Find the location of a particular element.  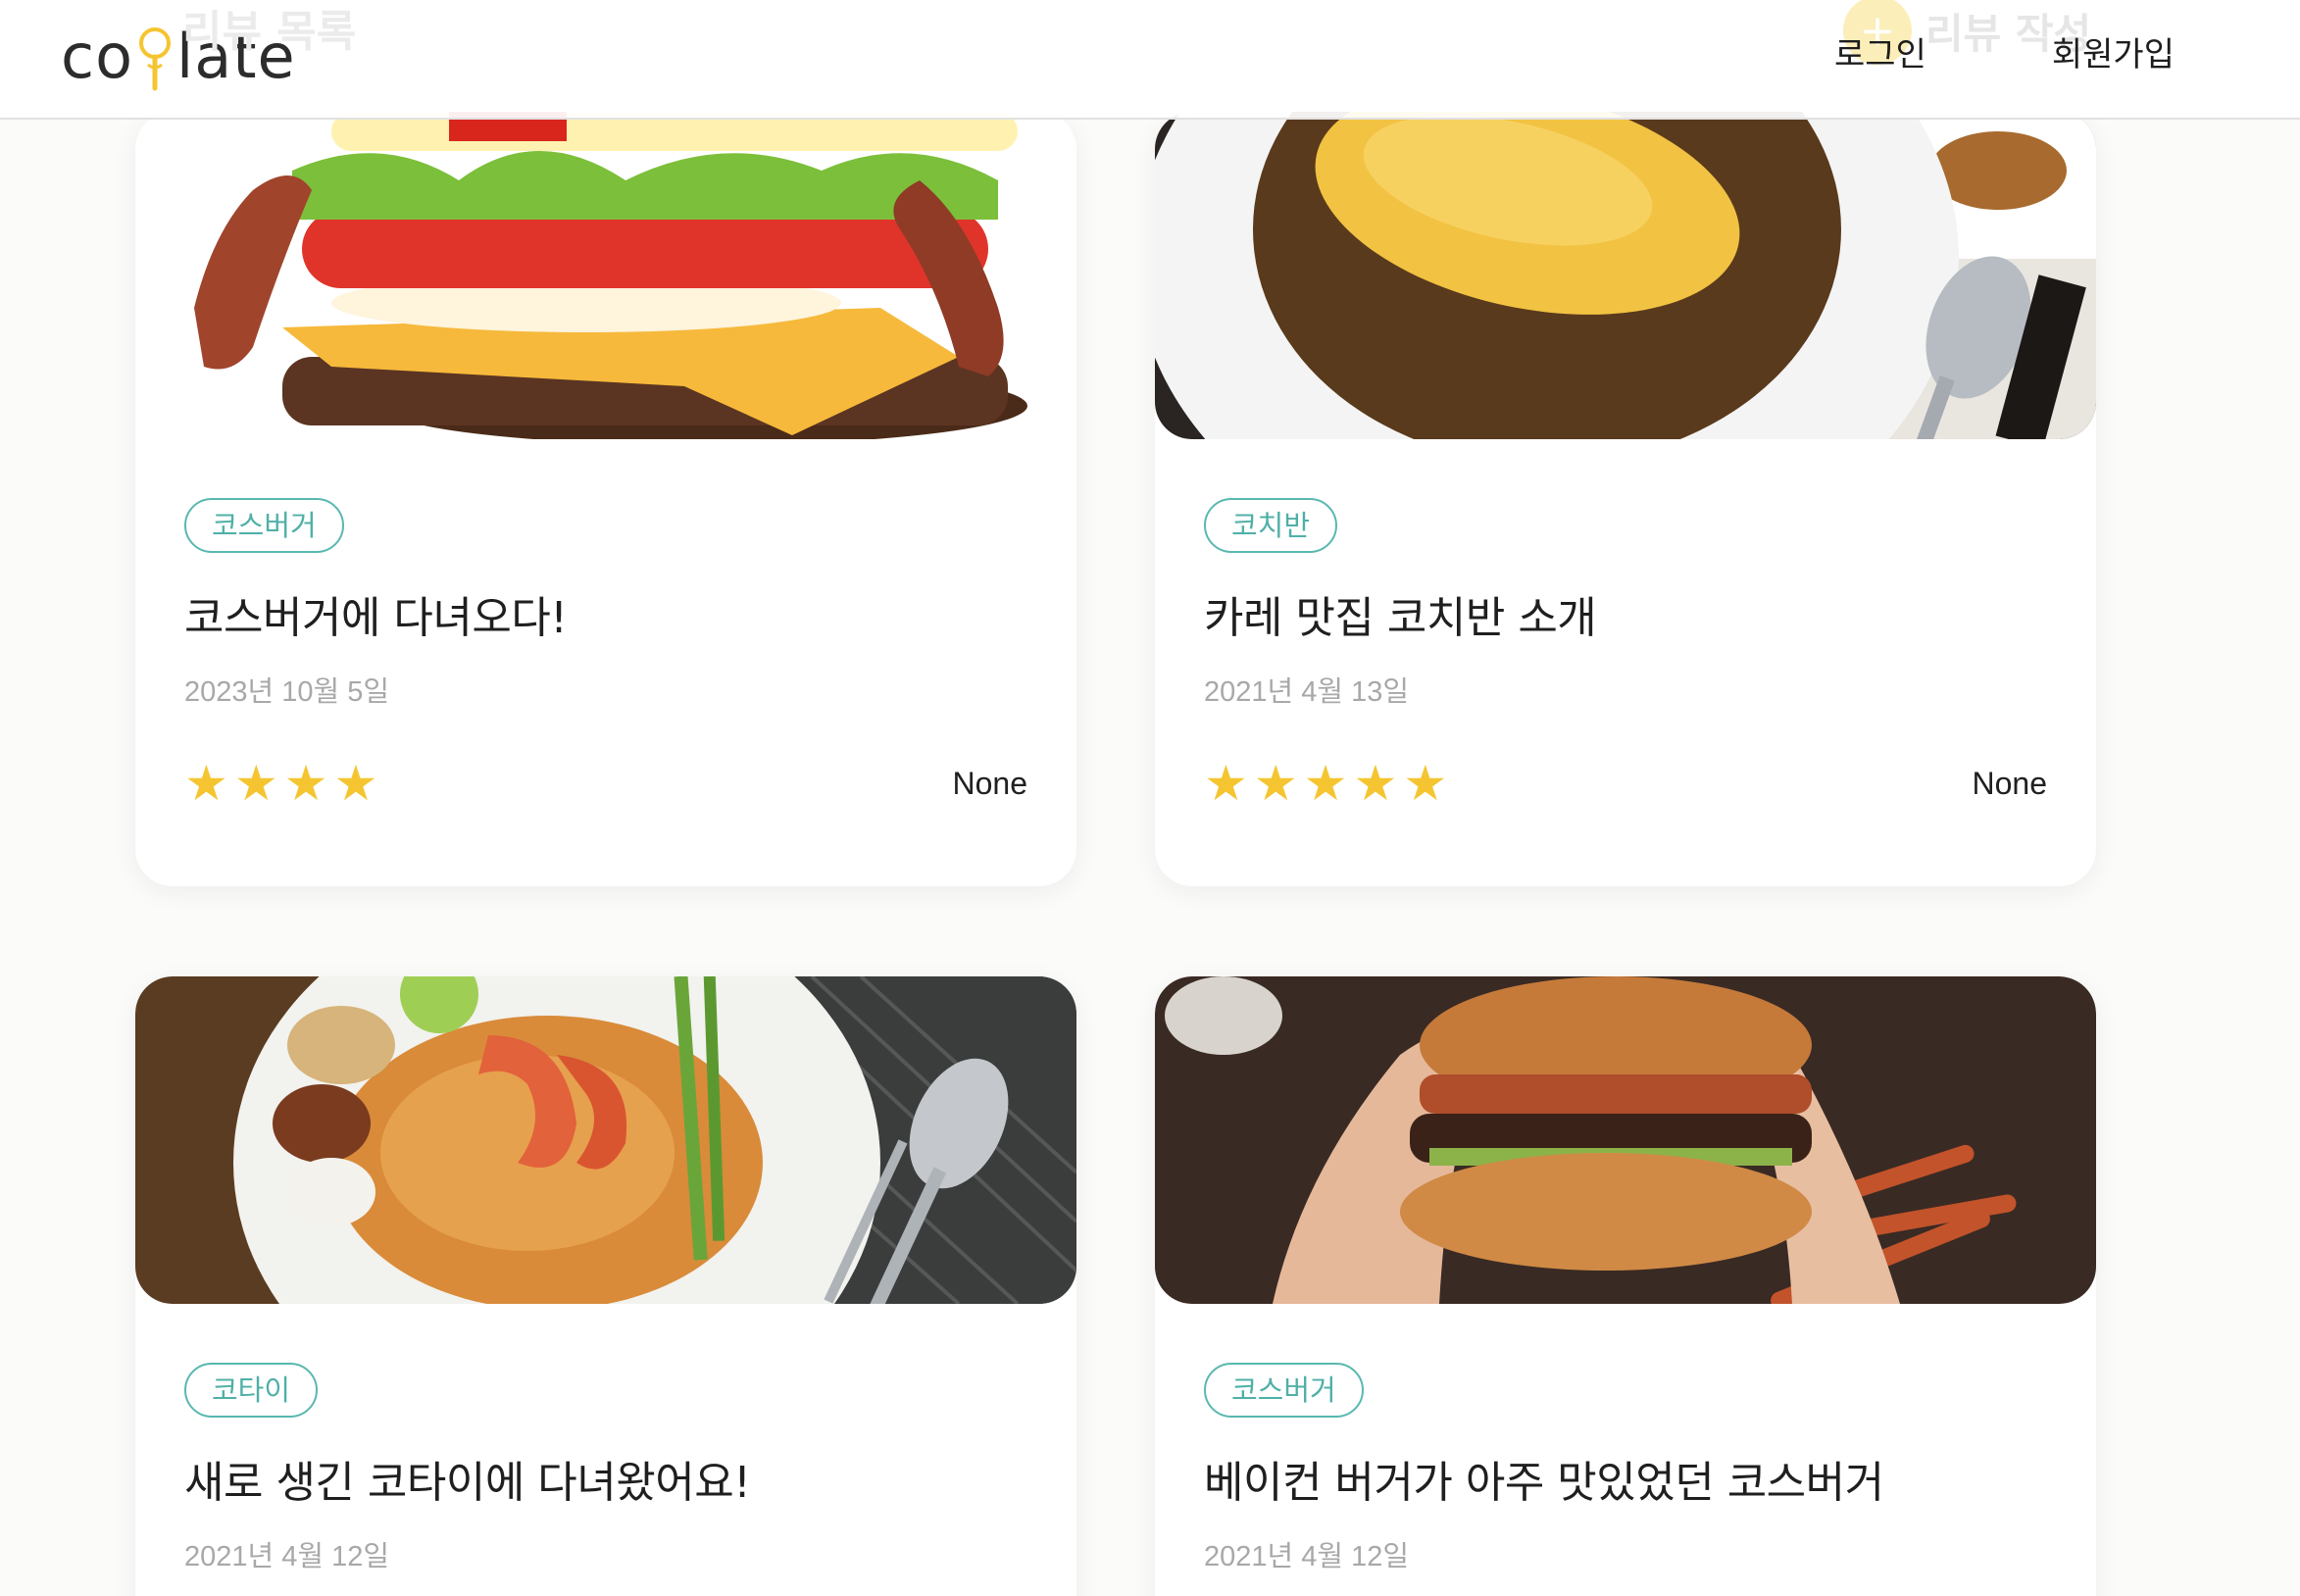

bacon-cheeseburger-photo is located at coordinates (605, 275).